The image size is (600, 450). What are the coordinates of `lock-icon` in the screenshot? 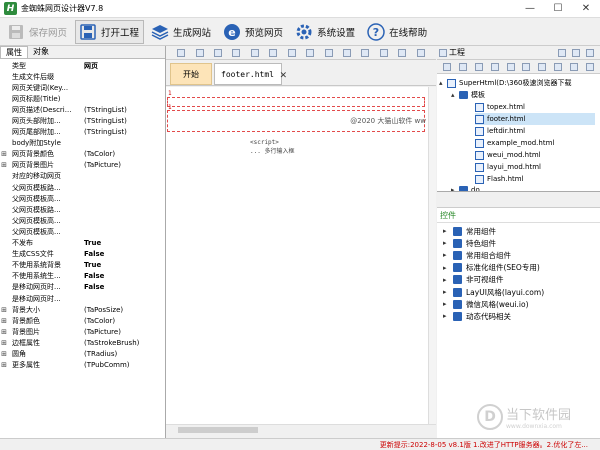 It's located at (402, 52).